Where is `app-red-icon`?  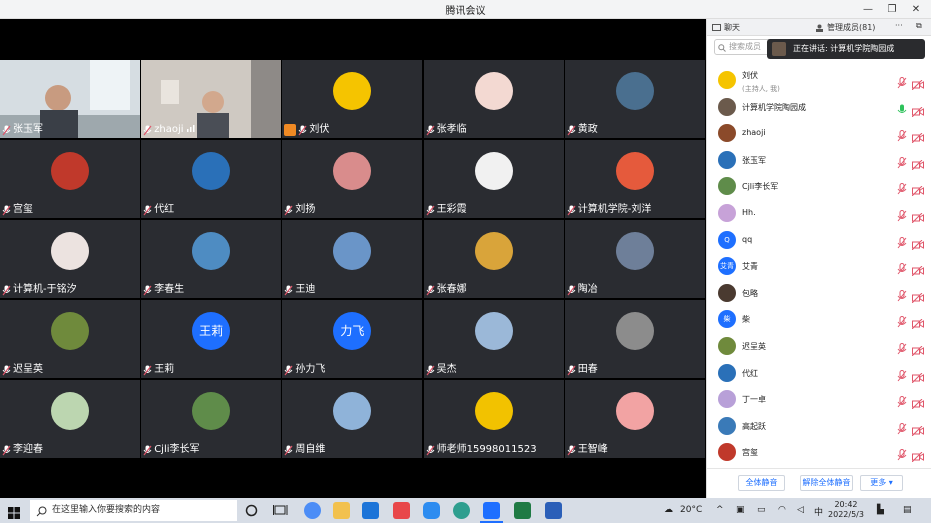 app-red-icon is located at coordinates (401, 510).